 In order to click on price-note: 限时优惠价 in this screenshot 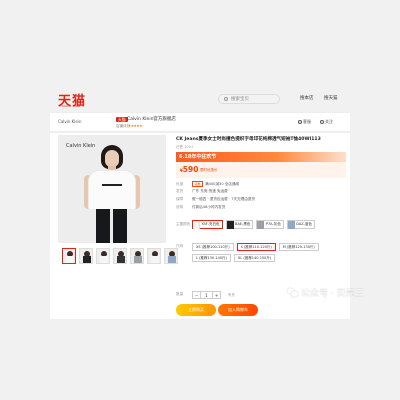, I will do `click(209, 170)`.